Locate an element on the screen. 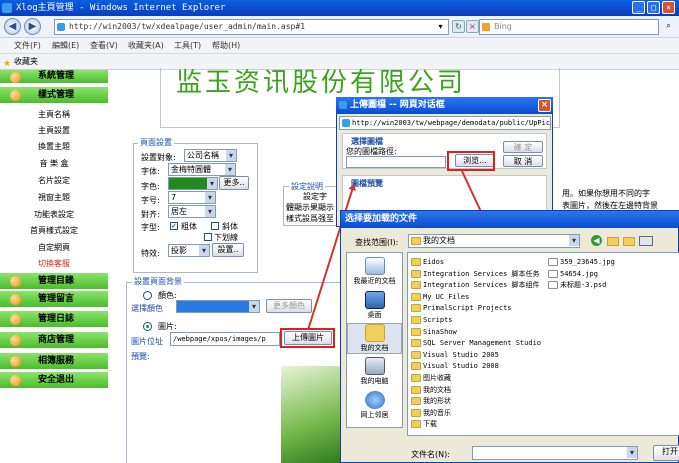 This screenshot has height=463, width=679. sidebar-sub-custom-page: 自定網頁 is located at coordinates (54, 247).